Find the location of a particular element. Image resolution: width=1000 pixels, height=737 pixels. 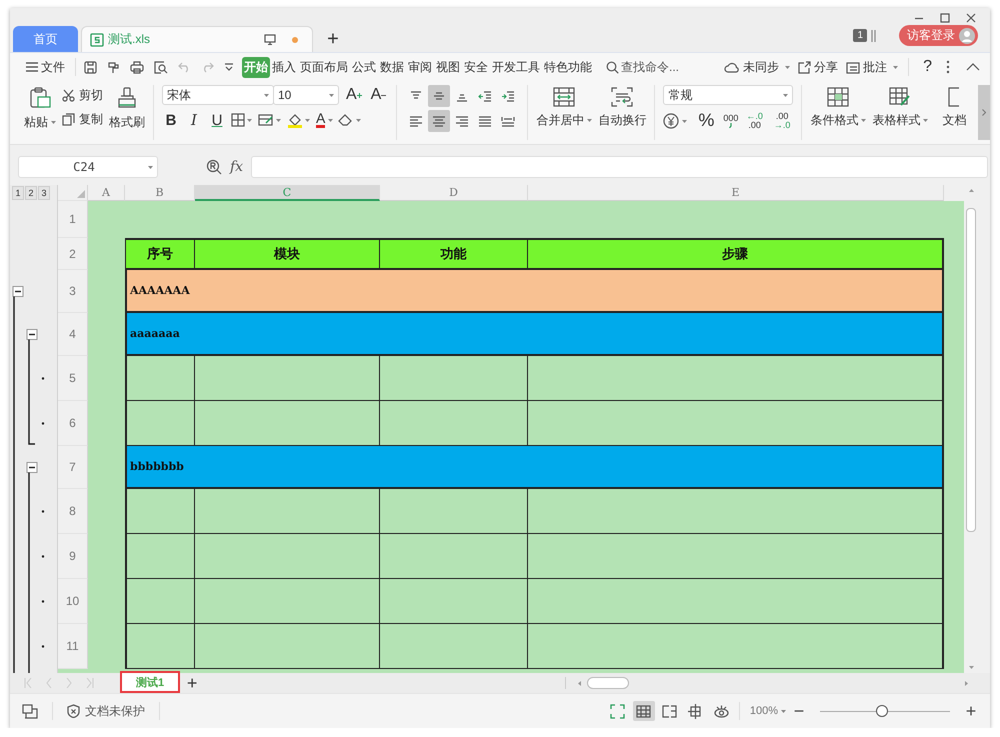

zoom-level-button: 100% is located at coordinates (768, 711).